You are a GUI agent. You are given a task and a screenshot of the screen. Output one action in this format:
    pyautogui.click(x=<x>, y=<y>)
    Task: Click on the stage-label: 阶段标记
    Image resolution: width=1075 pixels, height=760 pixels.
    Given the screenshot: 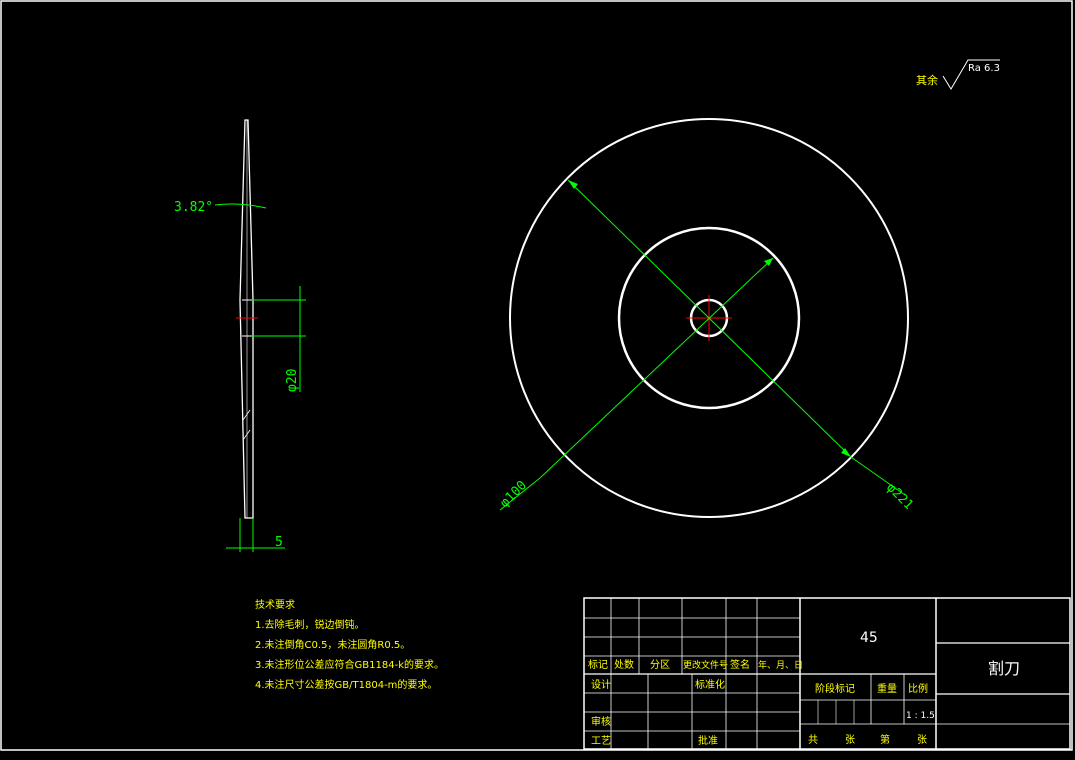 What is the action you would take?
    pyautogui.click(x=835, y=688)
    